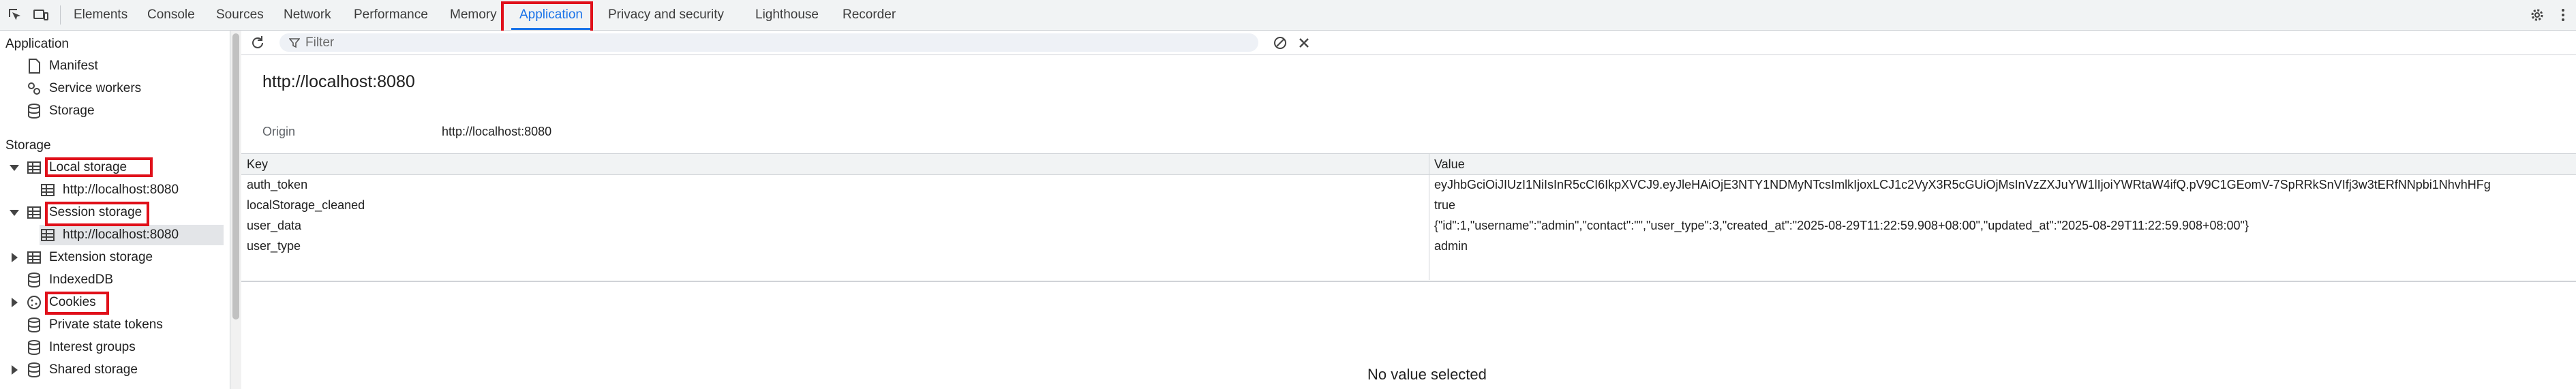 The height and width of the screenshot is (389, 2576). What do you see at coordinates (240, 15) in the screenshot?
I see `tab-sources: Sources` at bounding box center [240, 15].